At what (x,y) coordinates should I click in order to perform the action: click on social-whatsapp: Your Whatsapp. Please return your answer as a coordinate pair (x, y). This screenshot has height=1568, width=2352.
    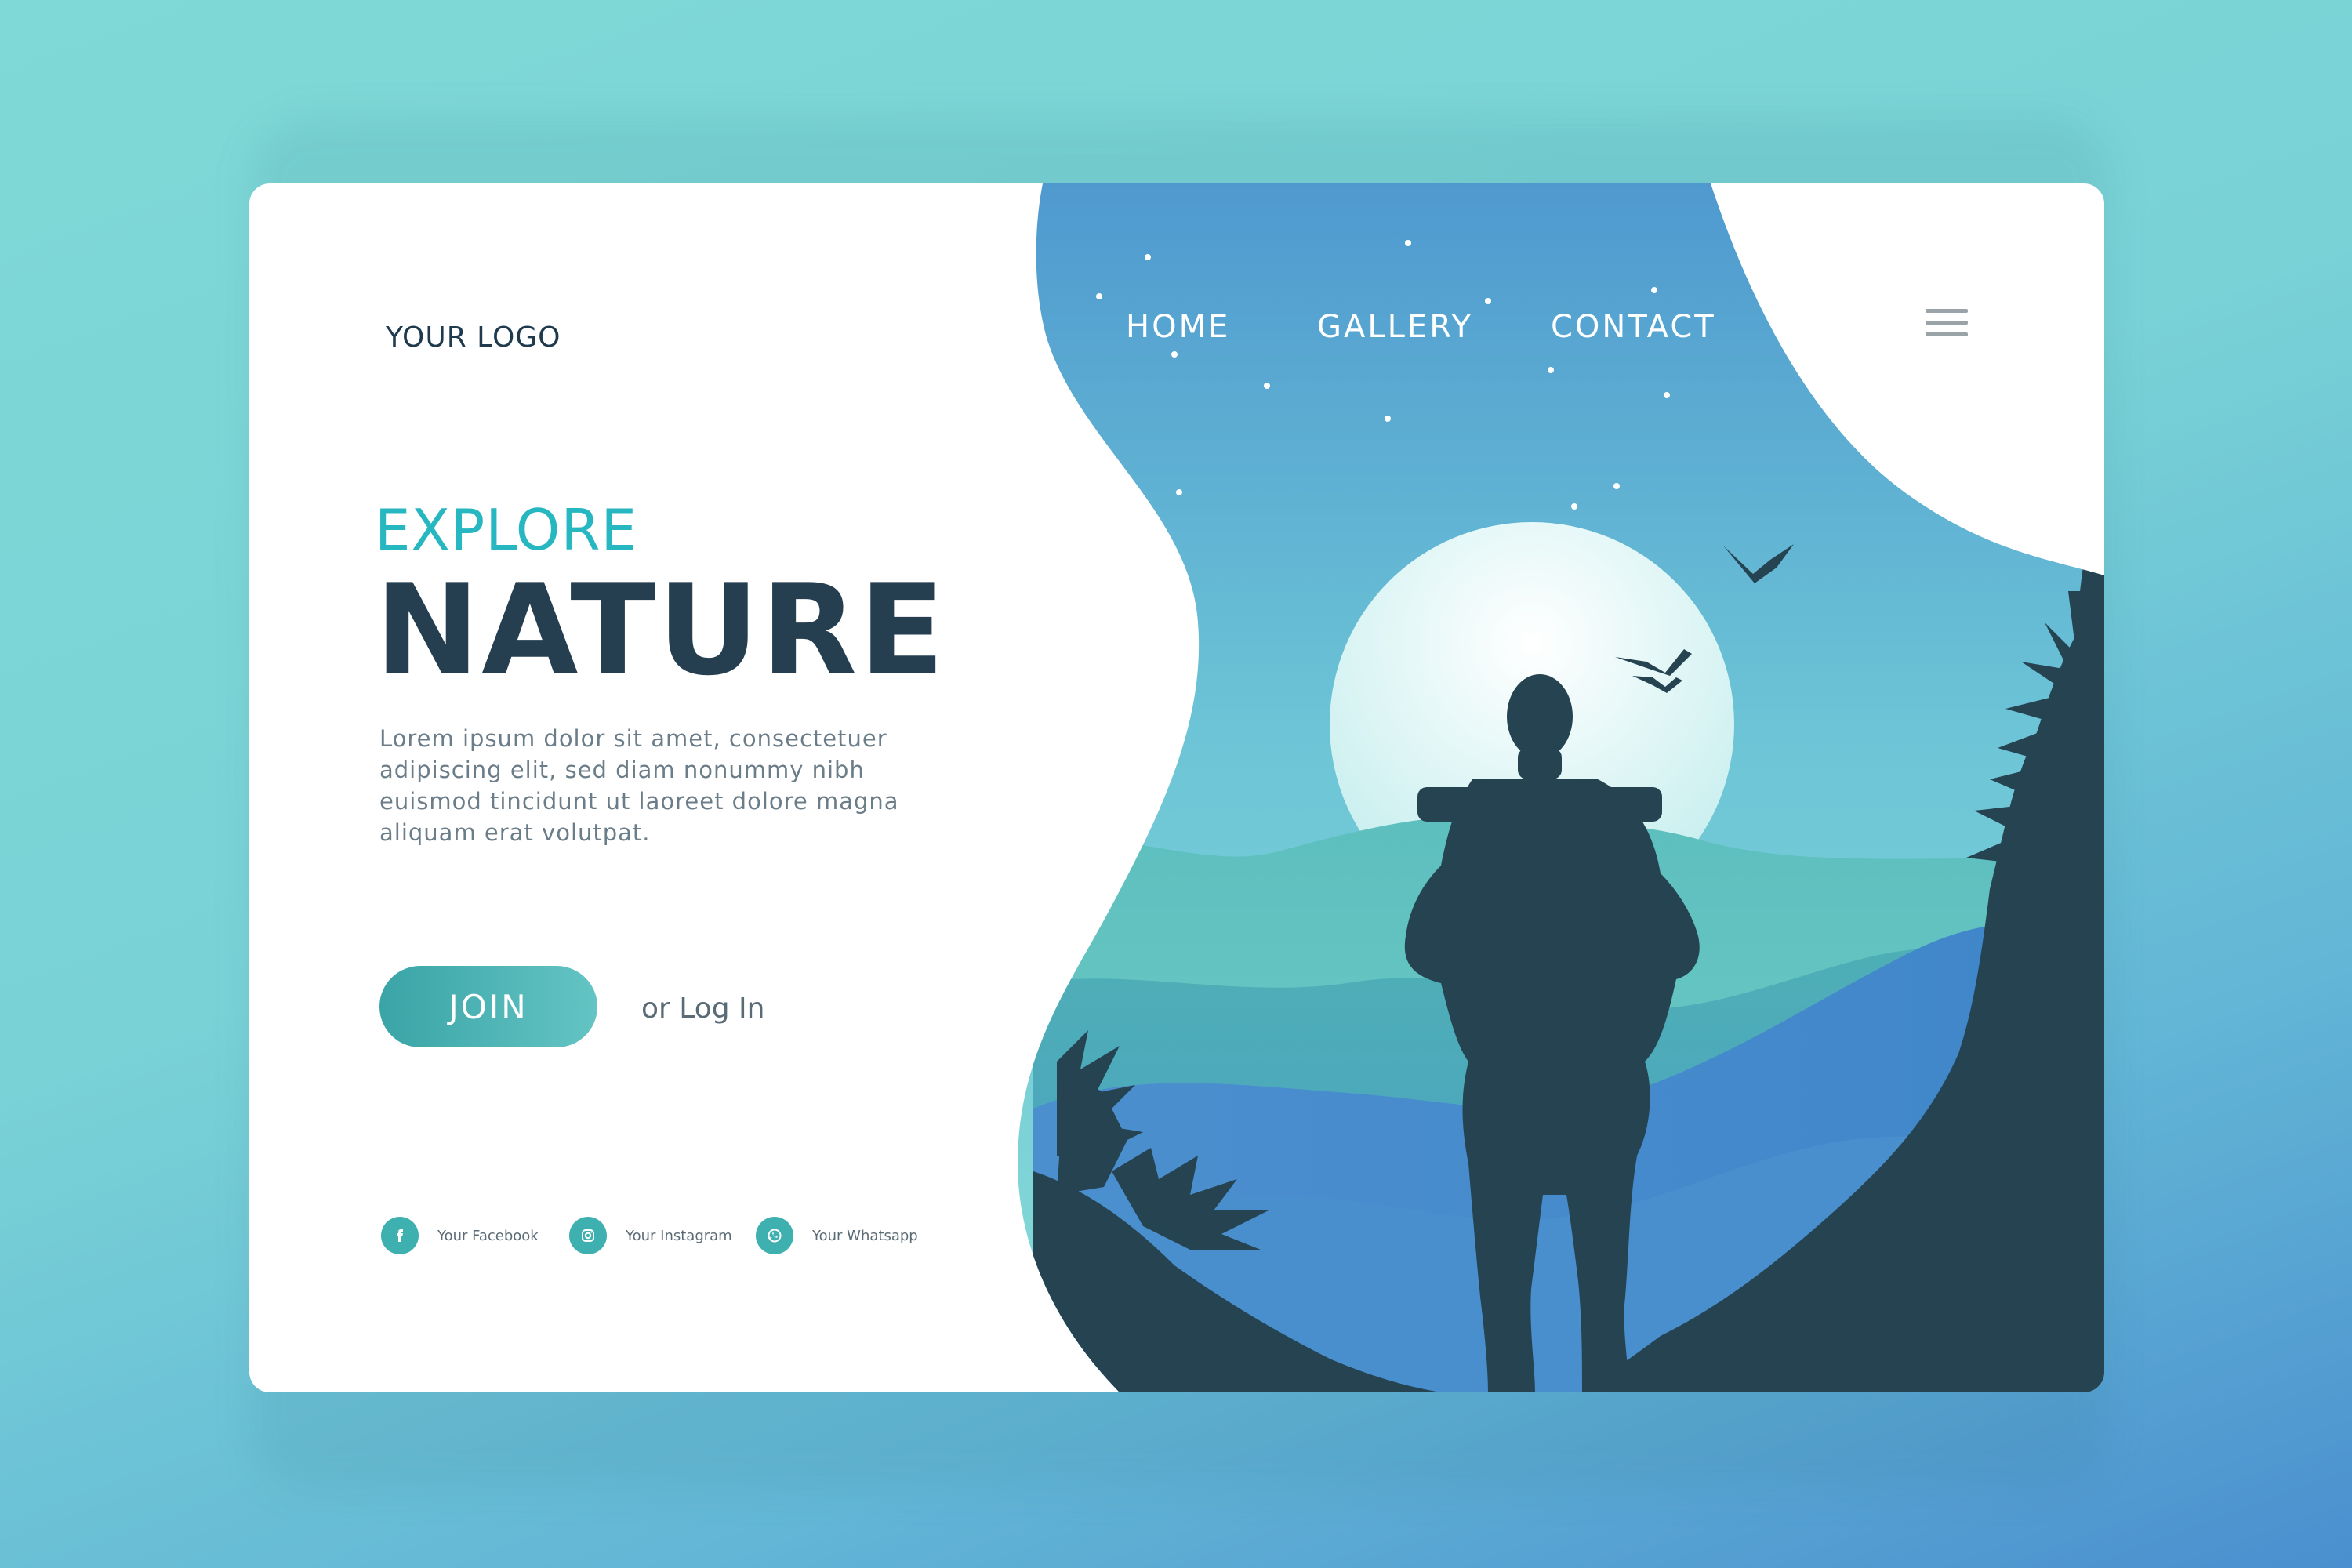
    Looking at the image, I should click on (837, 1235).